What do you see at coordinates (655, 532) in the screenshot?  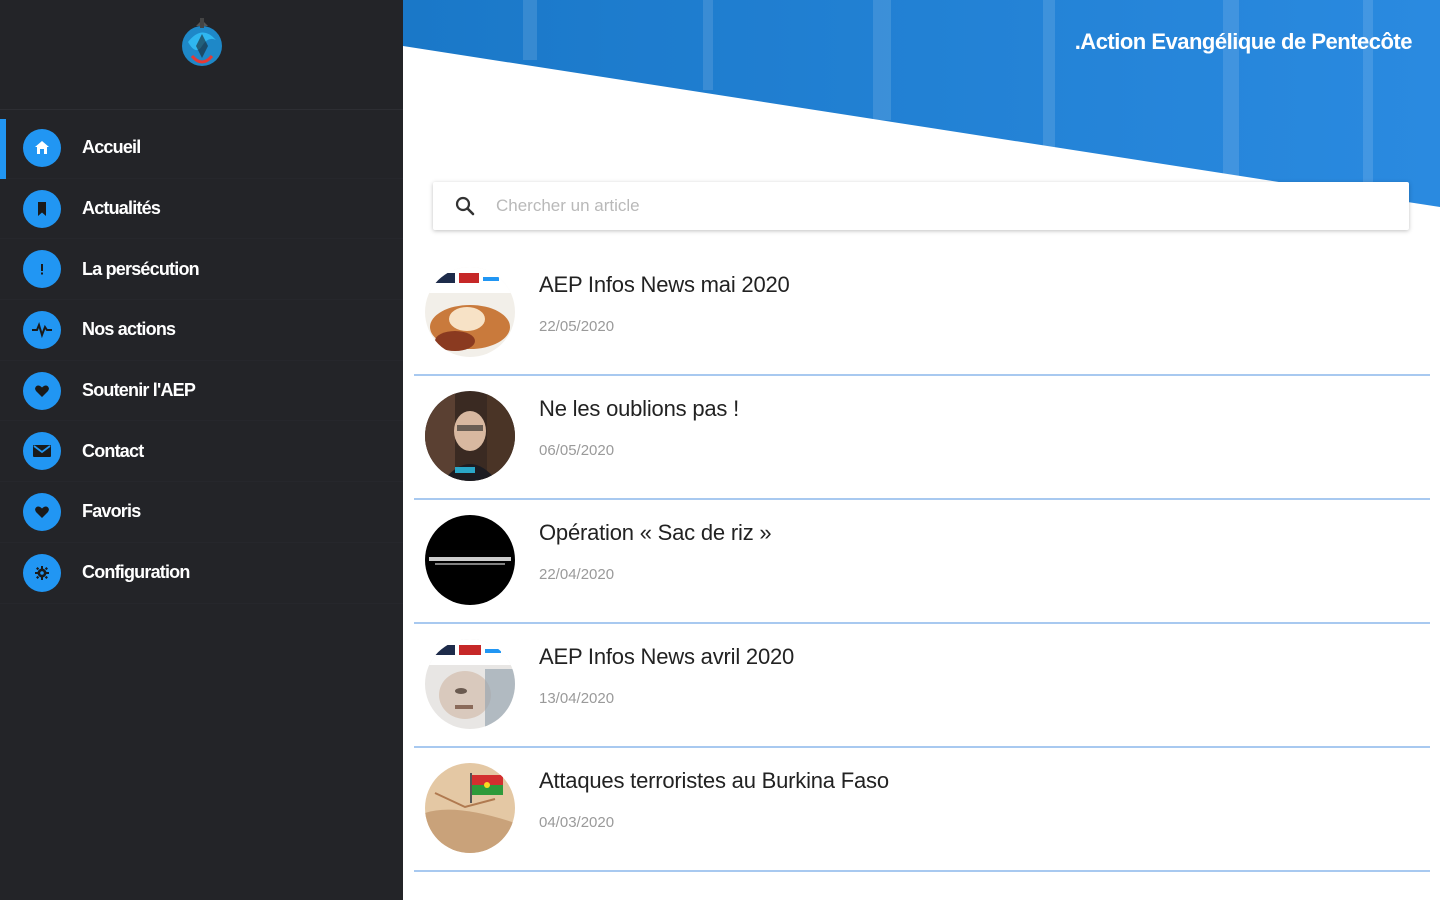 I see `article-title: Opération « Sac de riz »` at bounding box center [655, 532].